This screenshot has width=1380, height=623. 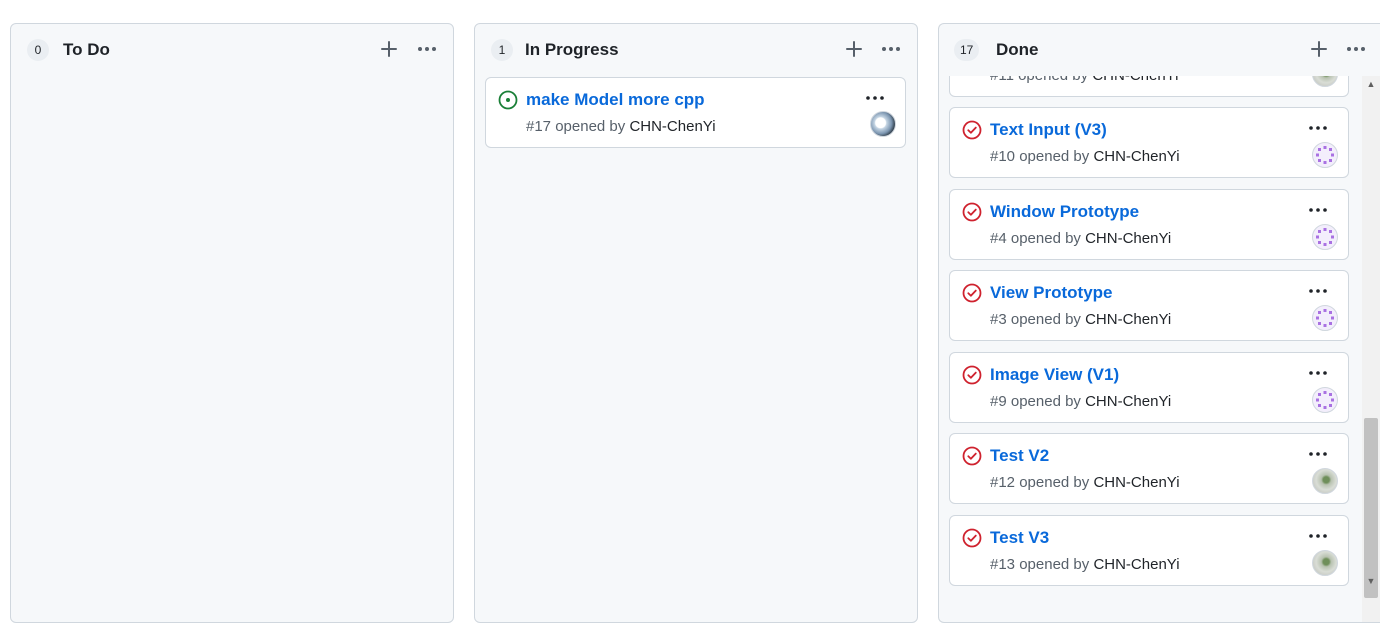 I want to click on column-title: To Do, so click(x=86, y=49).